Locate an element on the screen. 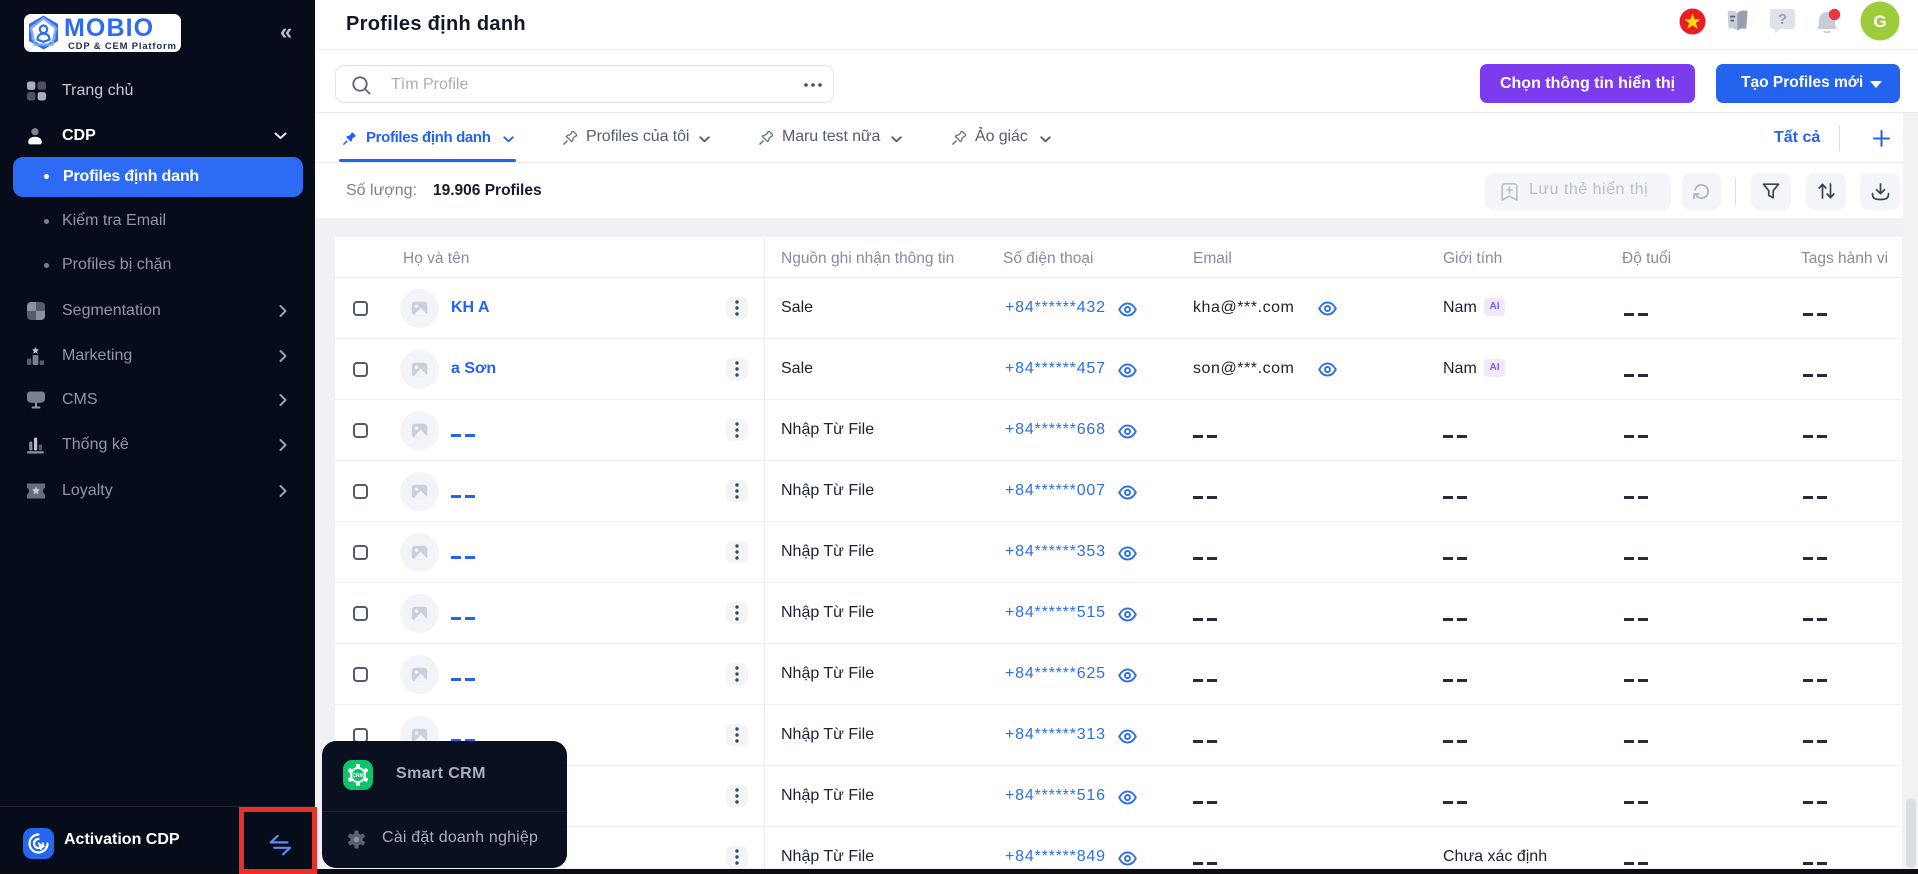  svg-text: CRM is located at coordinates (357, 776).